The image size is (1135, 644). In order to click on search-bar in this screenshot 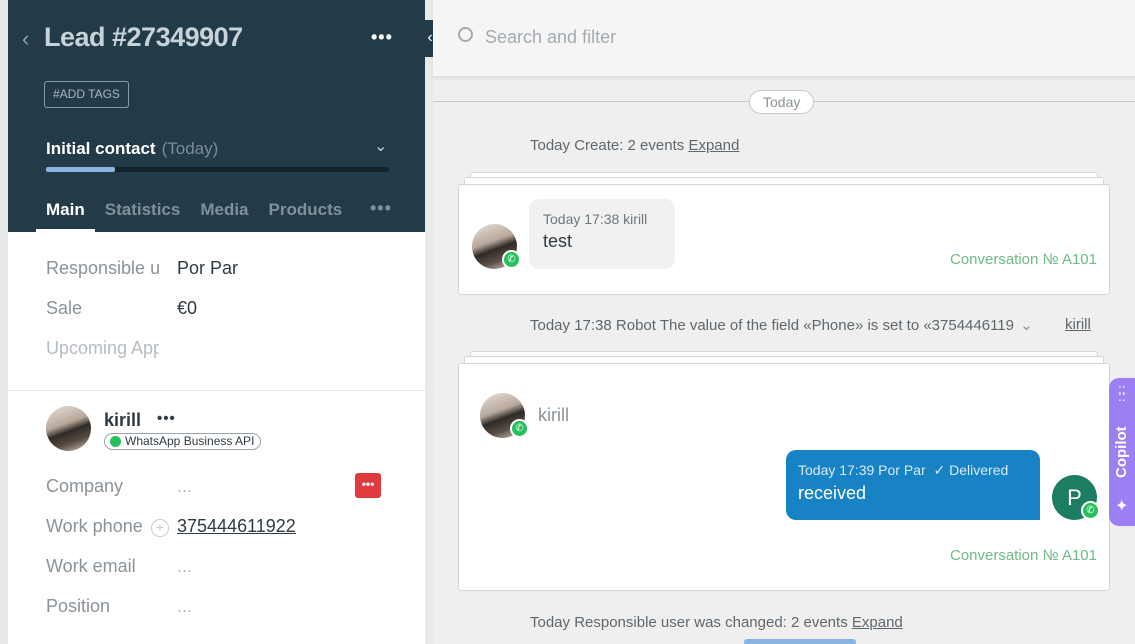, I will do `click(784, 38)`.